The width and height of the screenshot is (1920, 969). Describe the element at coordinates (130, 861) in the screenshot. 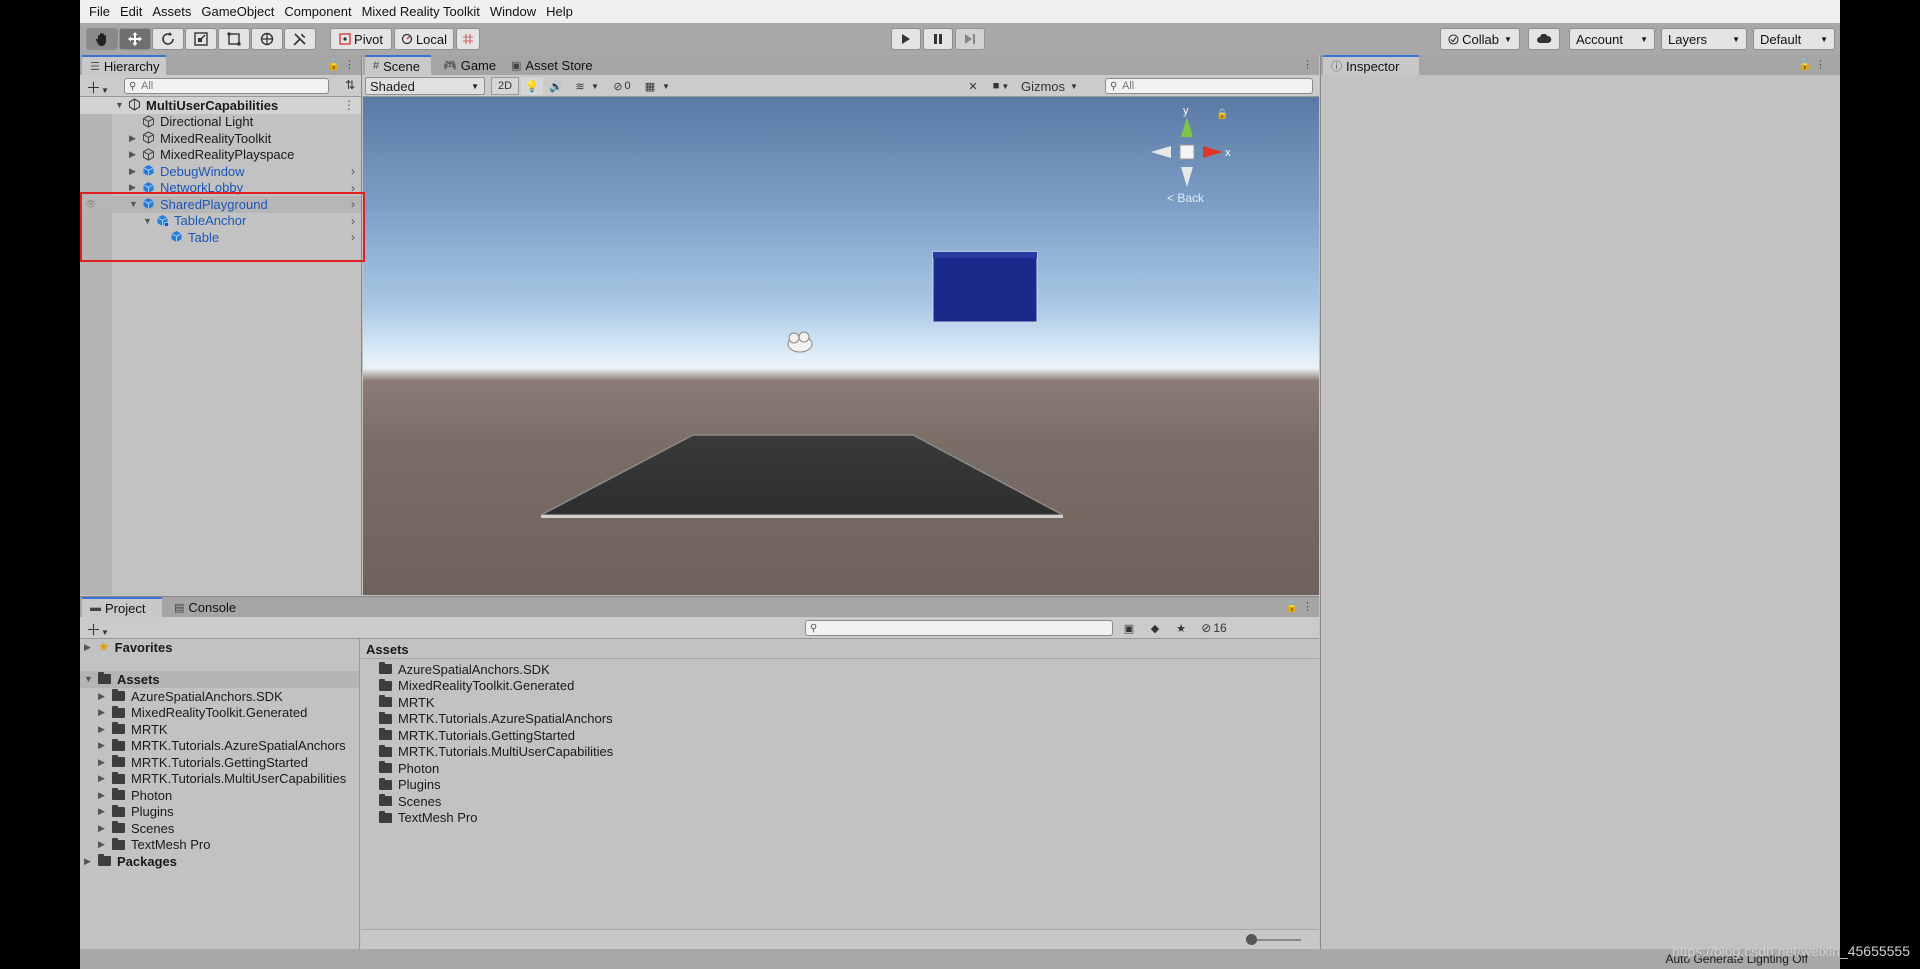

I see `tree-packages: ▶ Packages` at that location.